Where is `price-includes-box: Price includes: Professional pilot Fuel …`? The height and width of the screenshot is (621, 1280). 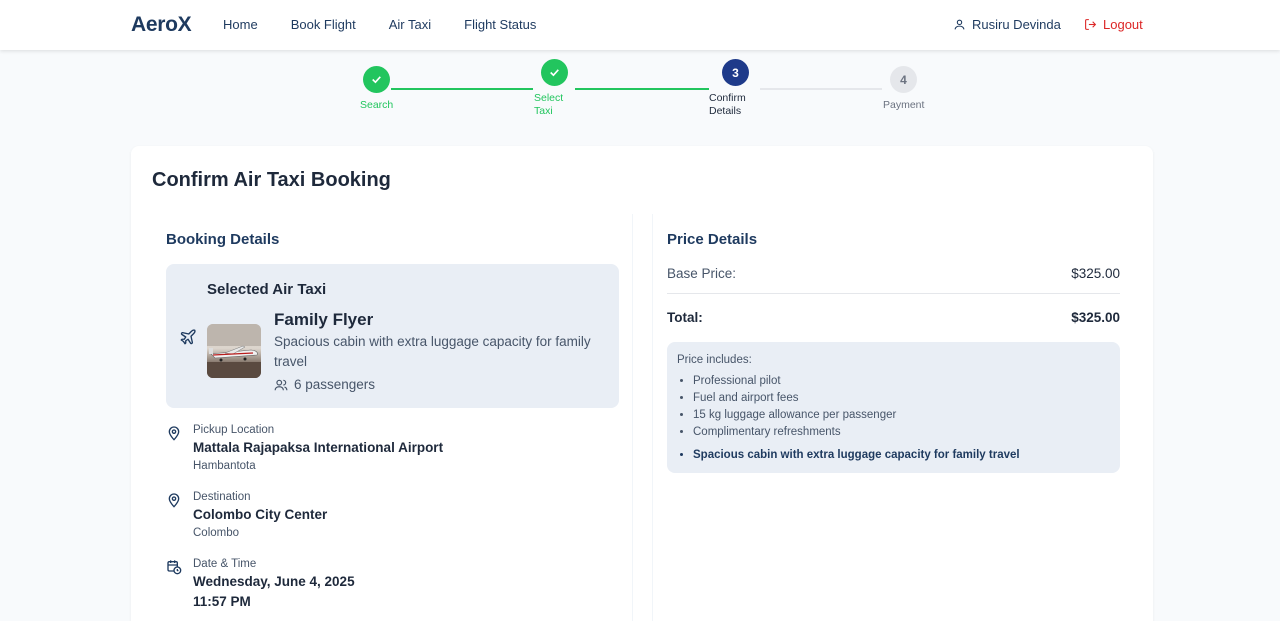
price-includes-box: Price includes: Professional pilot Fuel … is located at coordinates (893, 407).